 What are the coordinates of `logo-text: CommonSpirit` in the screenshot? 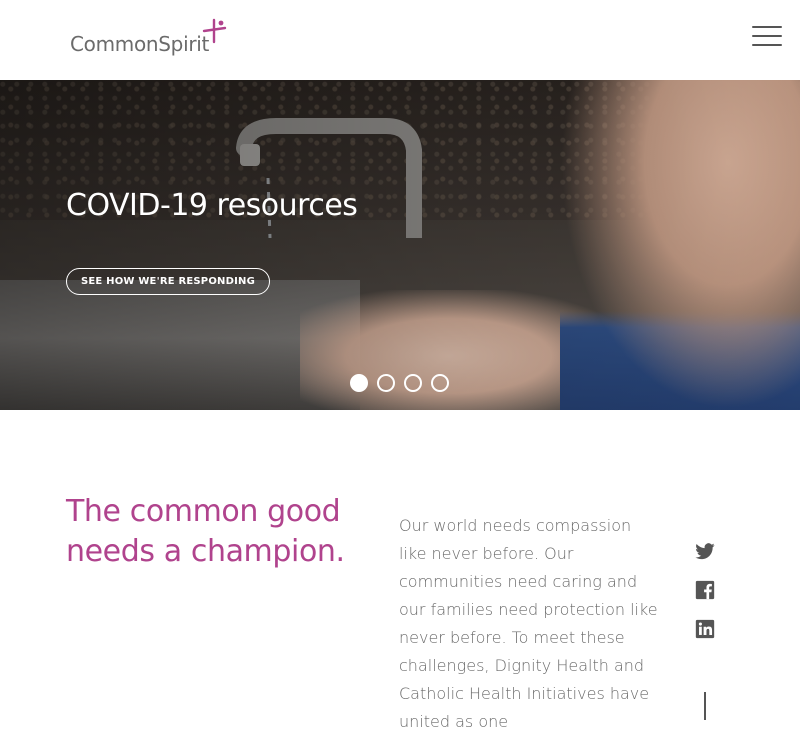 It's located at (140, 44).